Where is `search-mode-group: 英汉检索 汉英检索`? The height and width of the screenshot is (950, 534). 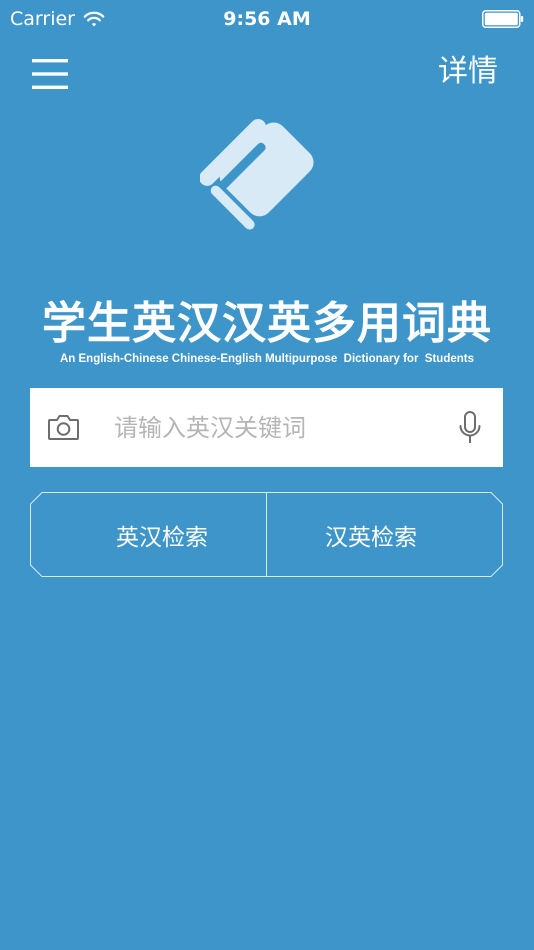 search-mode-group: 英汉检索 汉英检索 is located at coordinates (266, 534).